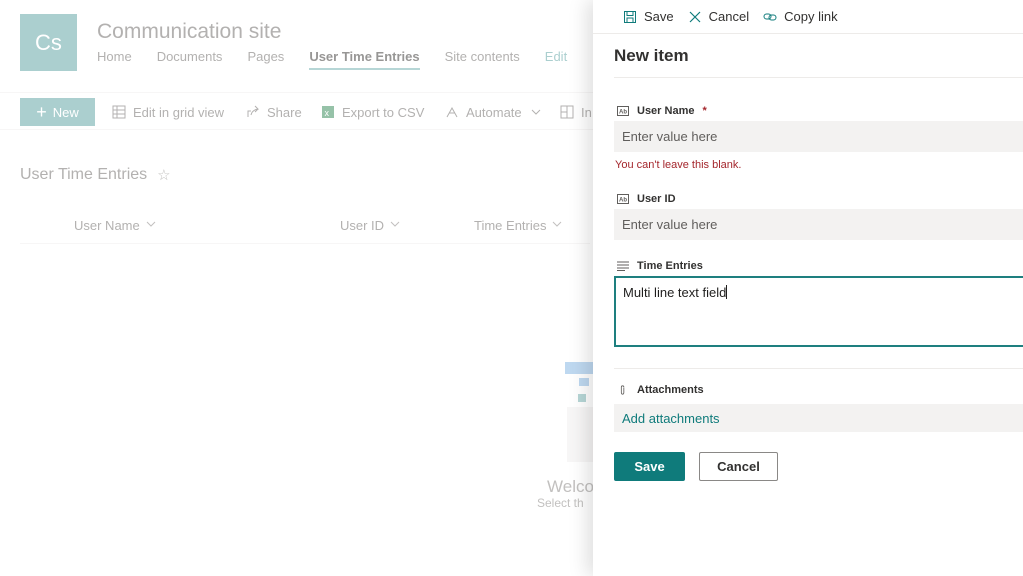 The width and height of the screenshot is (1023, 576). I want to click on toolbar-copy-link-button: Copy link, so click(800, 16).